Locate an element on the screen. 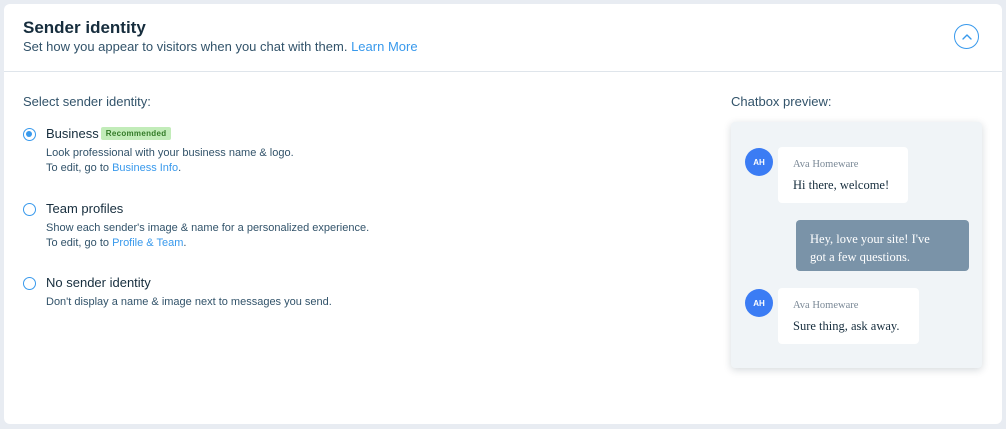  recommended-badge: Recommended is located at coordinates (136, 133).